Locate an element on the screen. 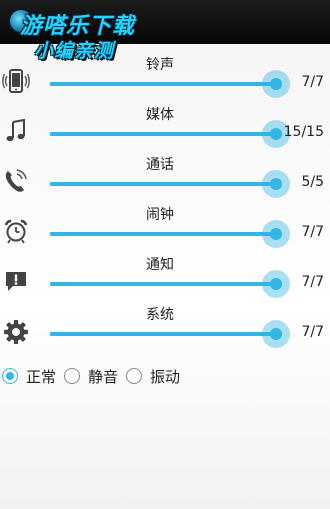 The height and width of the screenshot is (509, 330). ringtone-phone-icon is located at coordinates (16, 81).